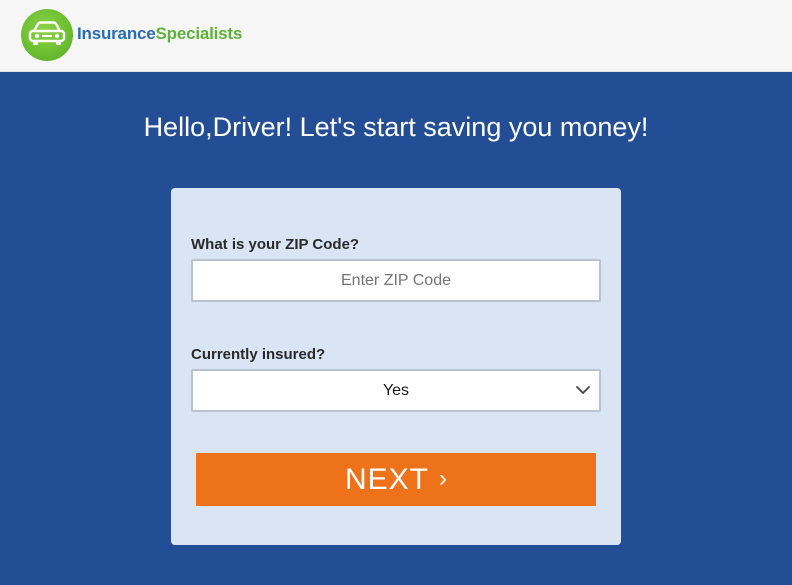  I want to click on insured-label: Currently insured?, so click(258, 354).